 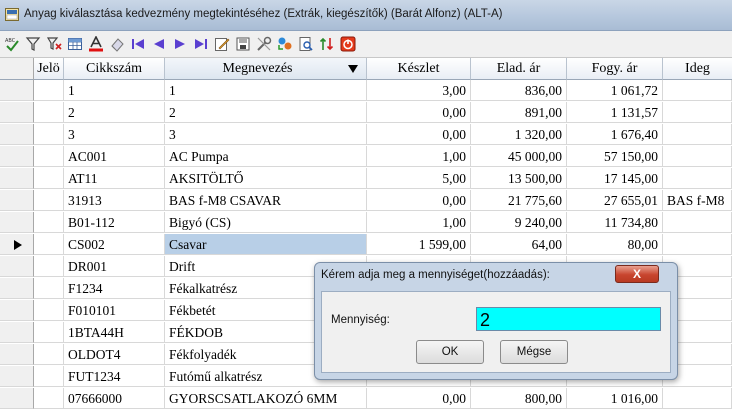 What do you see at coordinates (615, 112) in the screenshot?
I see `cell-fogy-ar: 1 131,57` at bounding box center [615, 112].